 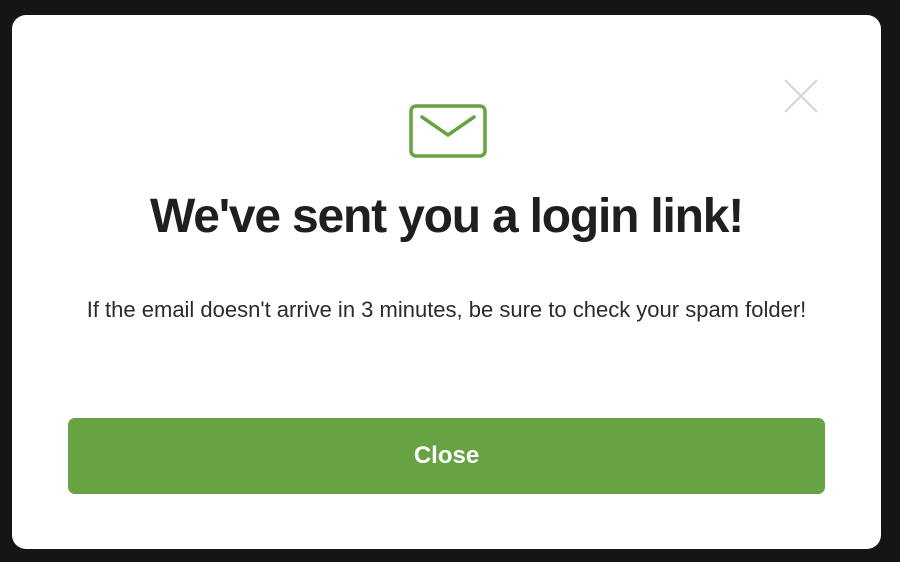 I want to click on close-button: Close, so click(x=446, y=456).